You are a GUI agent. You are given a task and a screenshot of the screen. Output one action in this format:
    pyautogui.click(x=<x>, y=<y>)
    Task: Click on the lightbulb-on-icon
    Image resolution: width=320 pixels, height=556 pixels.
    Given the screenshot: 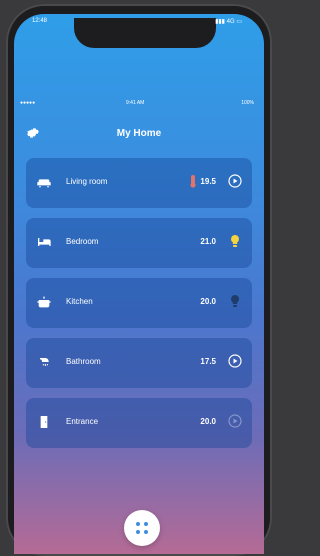 What is the action you would take?
    pyautogui.click(x=235, y=241)
    